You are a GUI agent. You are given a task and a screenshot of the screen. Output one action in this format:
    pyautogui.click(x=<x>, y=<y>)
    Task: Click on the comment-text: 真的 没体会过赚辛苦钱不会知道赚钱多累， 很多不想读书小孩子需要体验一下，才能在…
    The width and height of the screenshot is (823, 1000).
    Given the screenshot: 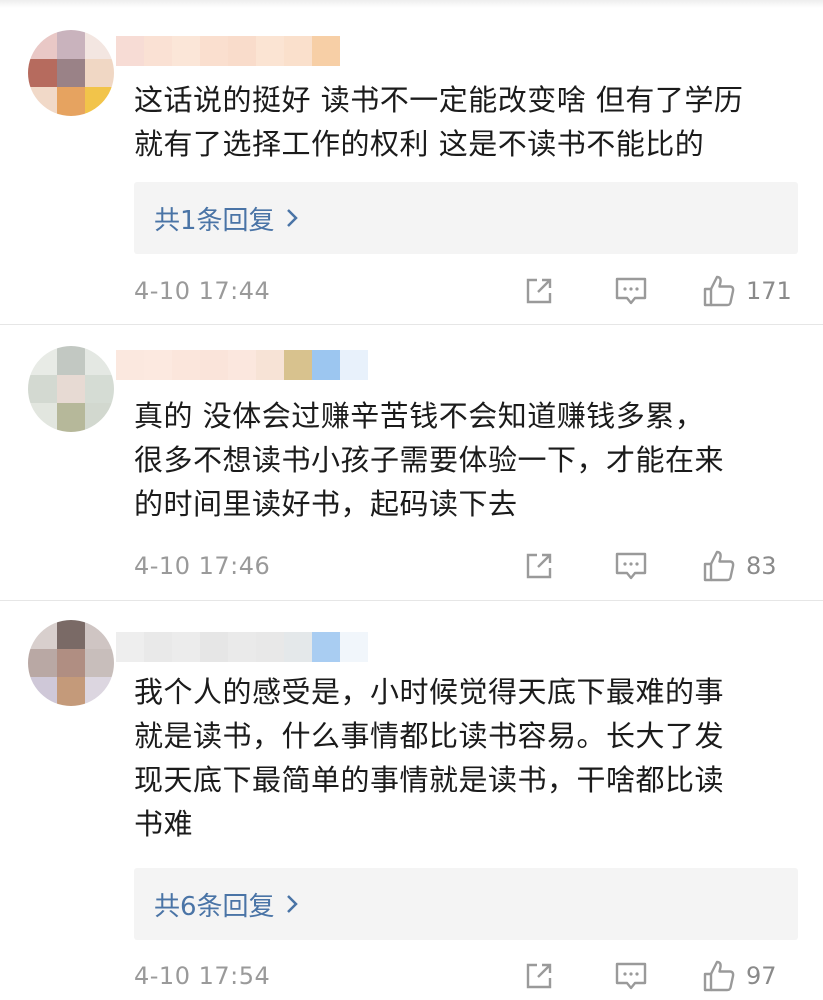 What is the action you would take?
    pyautogui.click(x=429, y=460)
    